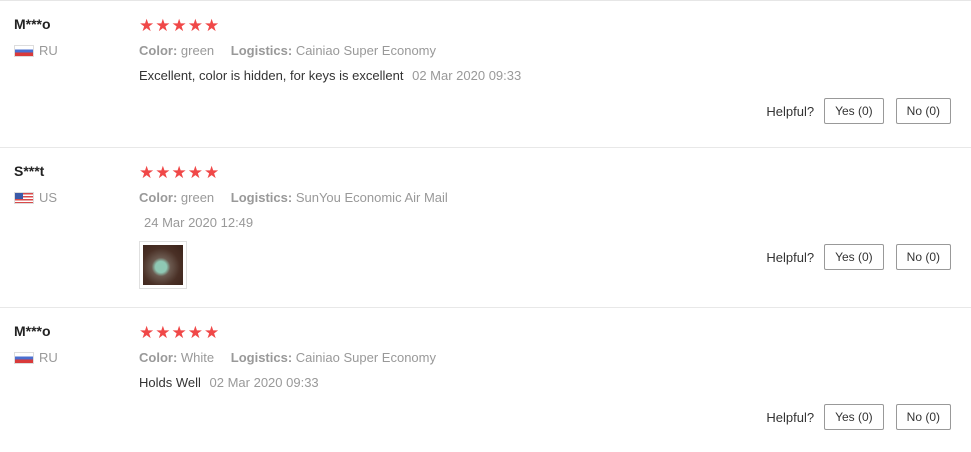 The height and width of the screenshot is (452, 971). I want to click on reviewer-info: S***t US, so click(64, 184).